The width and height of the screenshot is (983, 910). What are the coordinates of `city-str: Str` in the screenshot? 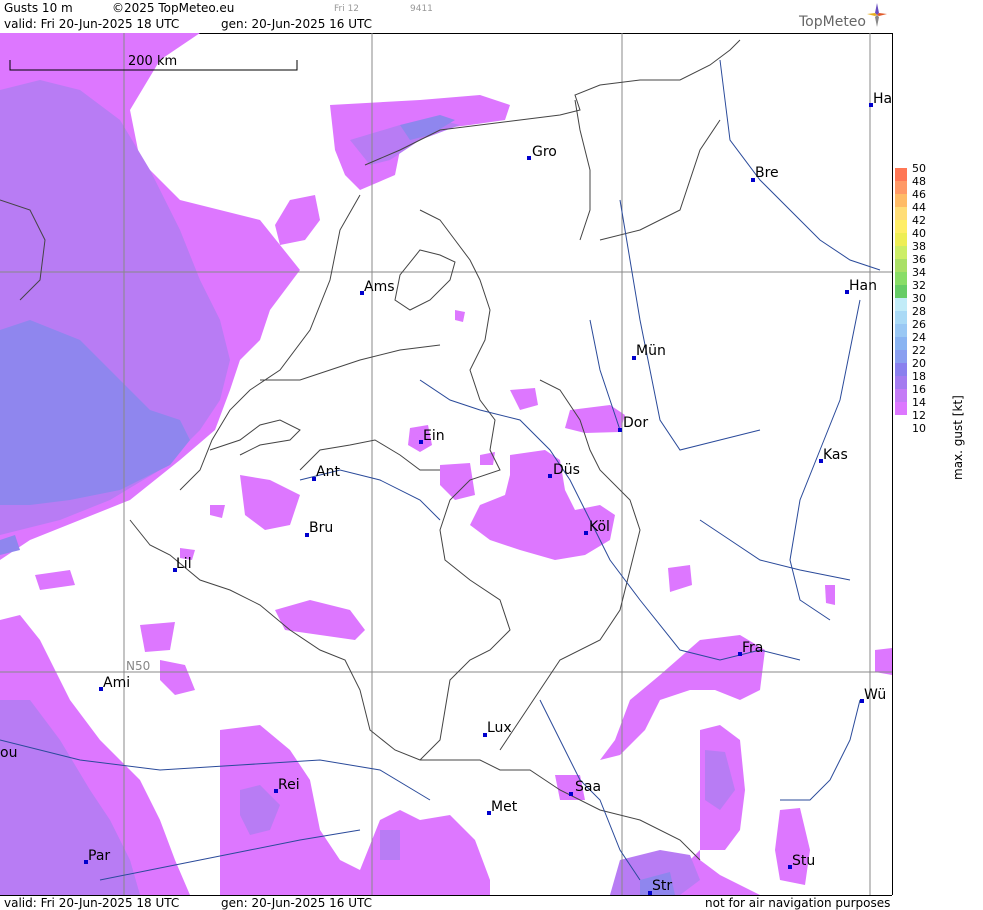 It's located at (660, 886).